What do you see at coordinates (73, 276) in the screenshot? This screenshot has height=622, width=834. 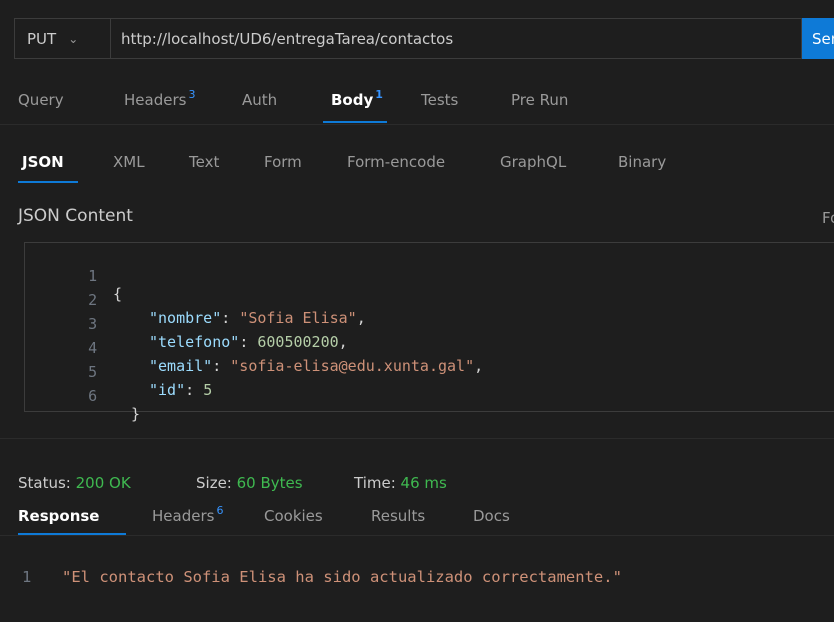 I see `code-line: 1 {` at bounding box center [73, 276].